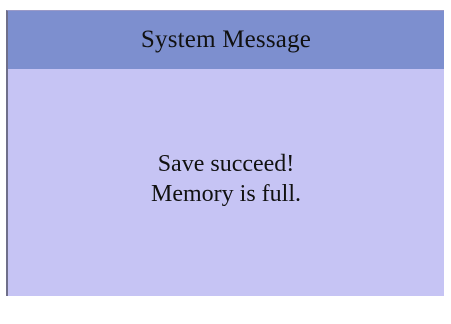 The height and width of the screenshot is (324, 451). What do you see at coordinates (226, 194) in the screenshot?
I see `message-line-memory-status: Memory is full.` at bounding box center [226, 194].